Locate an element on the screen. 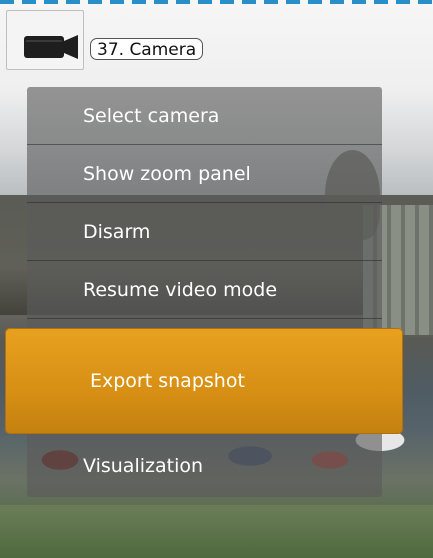  camera-icon-button is located at coordinates (45, 40).